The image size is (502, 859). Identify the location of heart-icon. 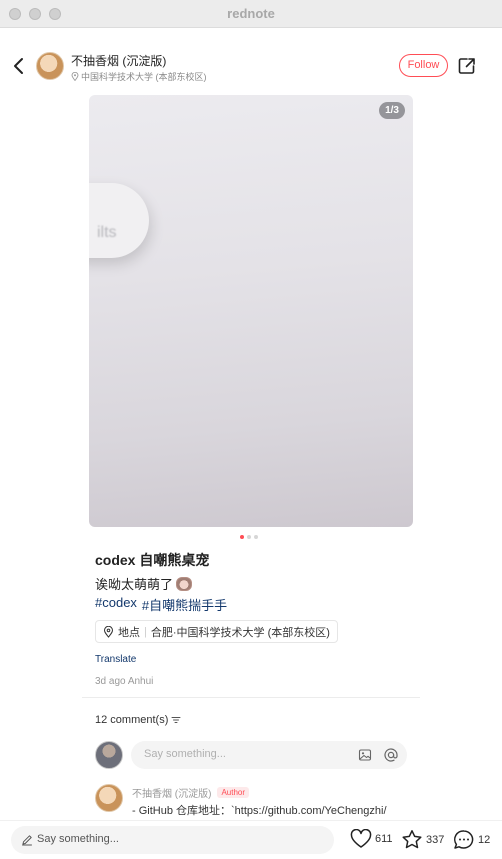
(361, 838).